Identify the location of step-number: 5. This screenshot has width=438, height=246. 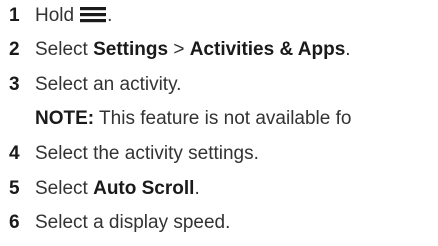
(14, 188).